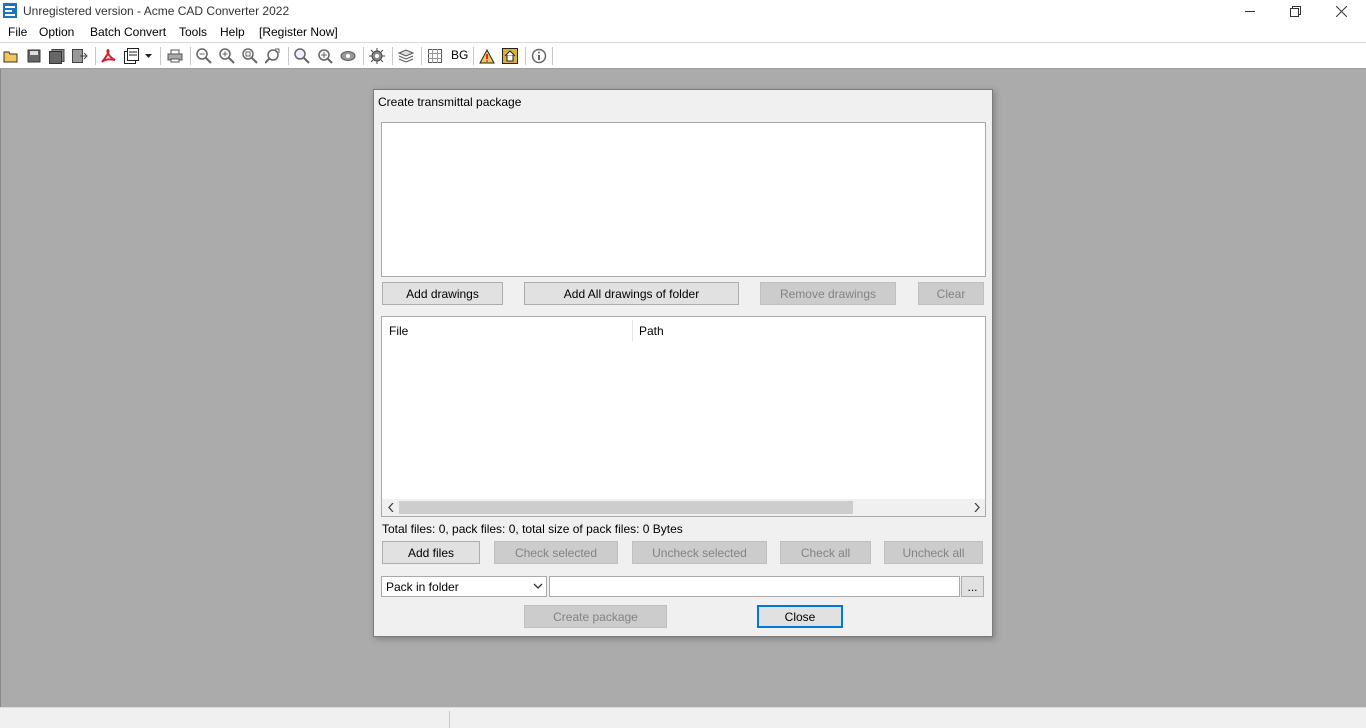  I want to click on horizontal-scrollbar, so click(683, 507).